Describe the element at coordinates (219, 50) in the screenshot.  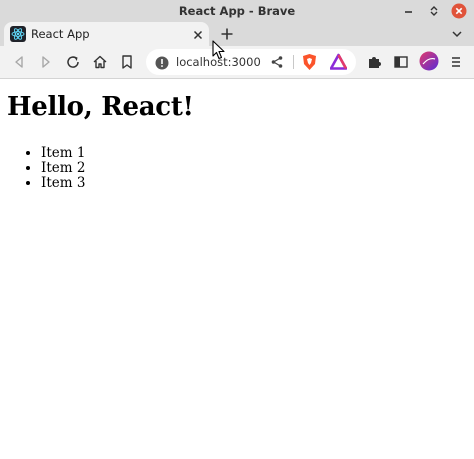
I see `mouse-cursor-icon` at that location.